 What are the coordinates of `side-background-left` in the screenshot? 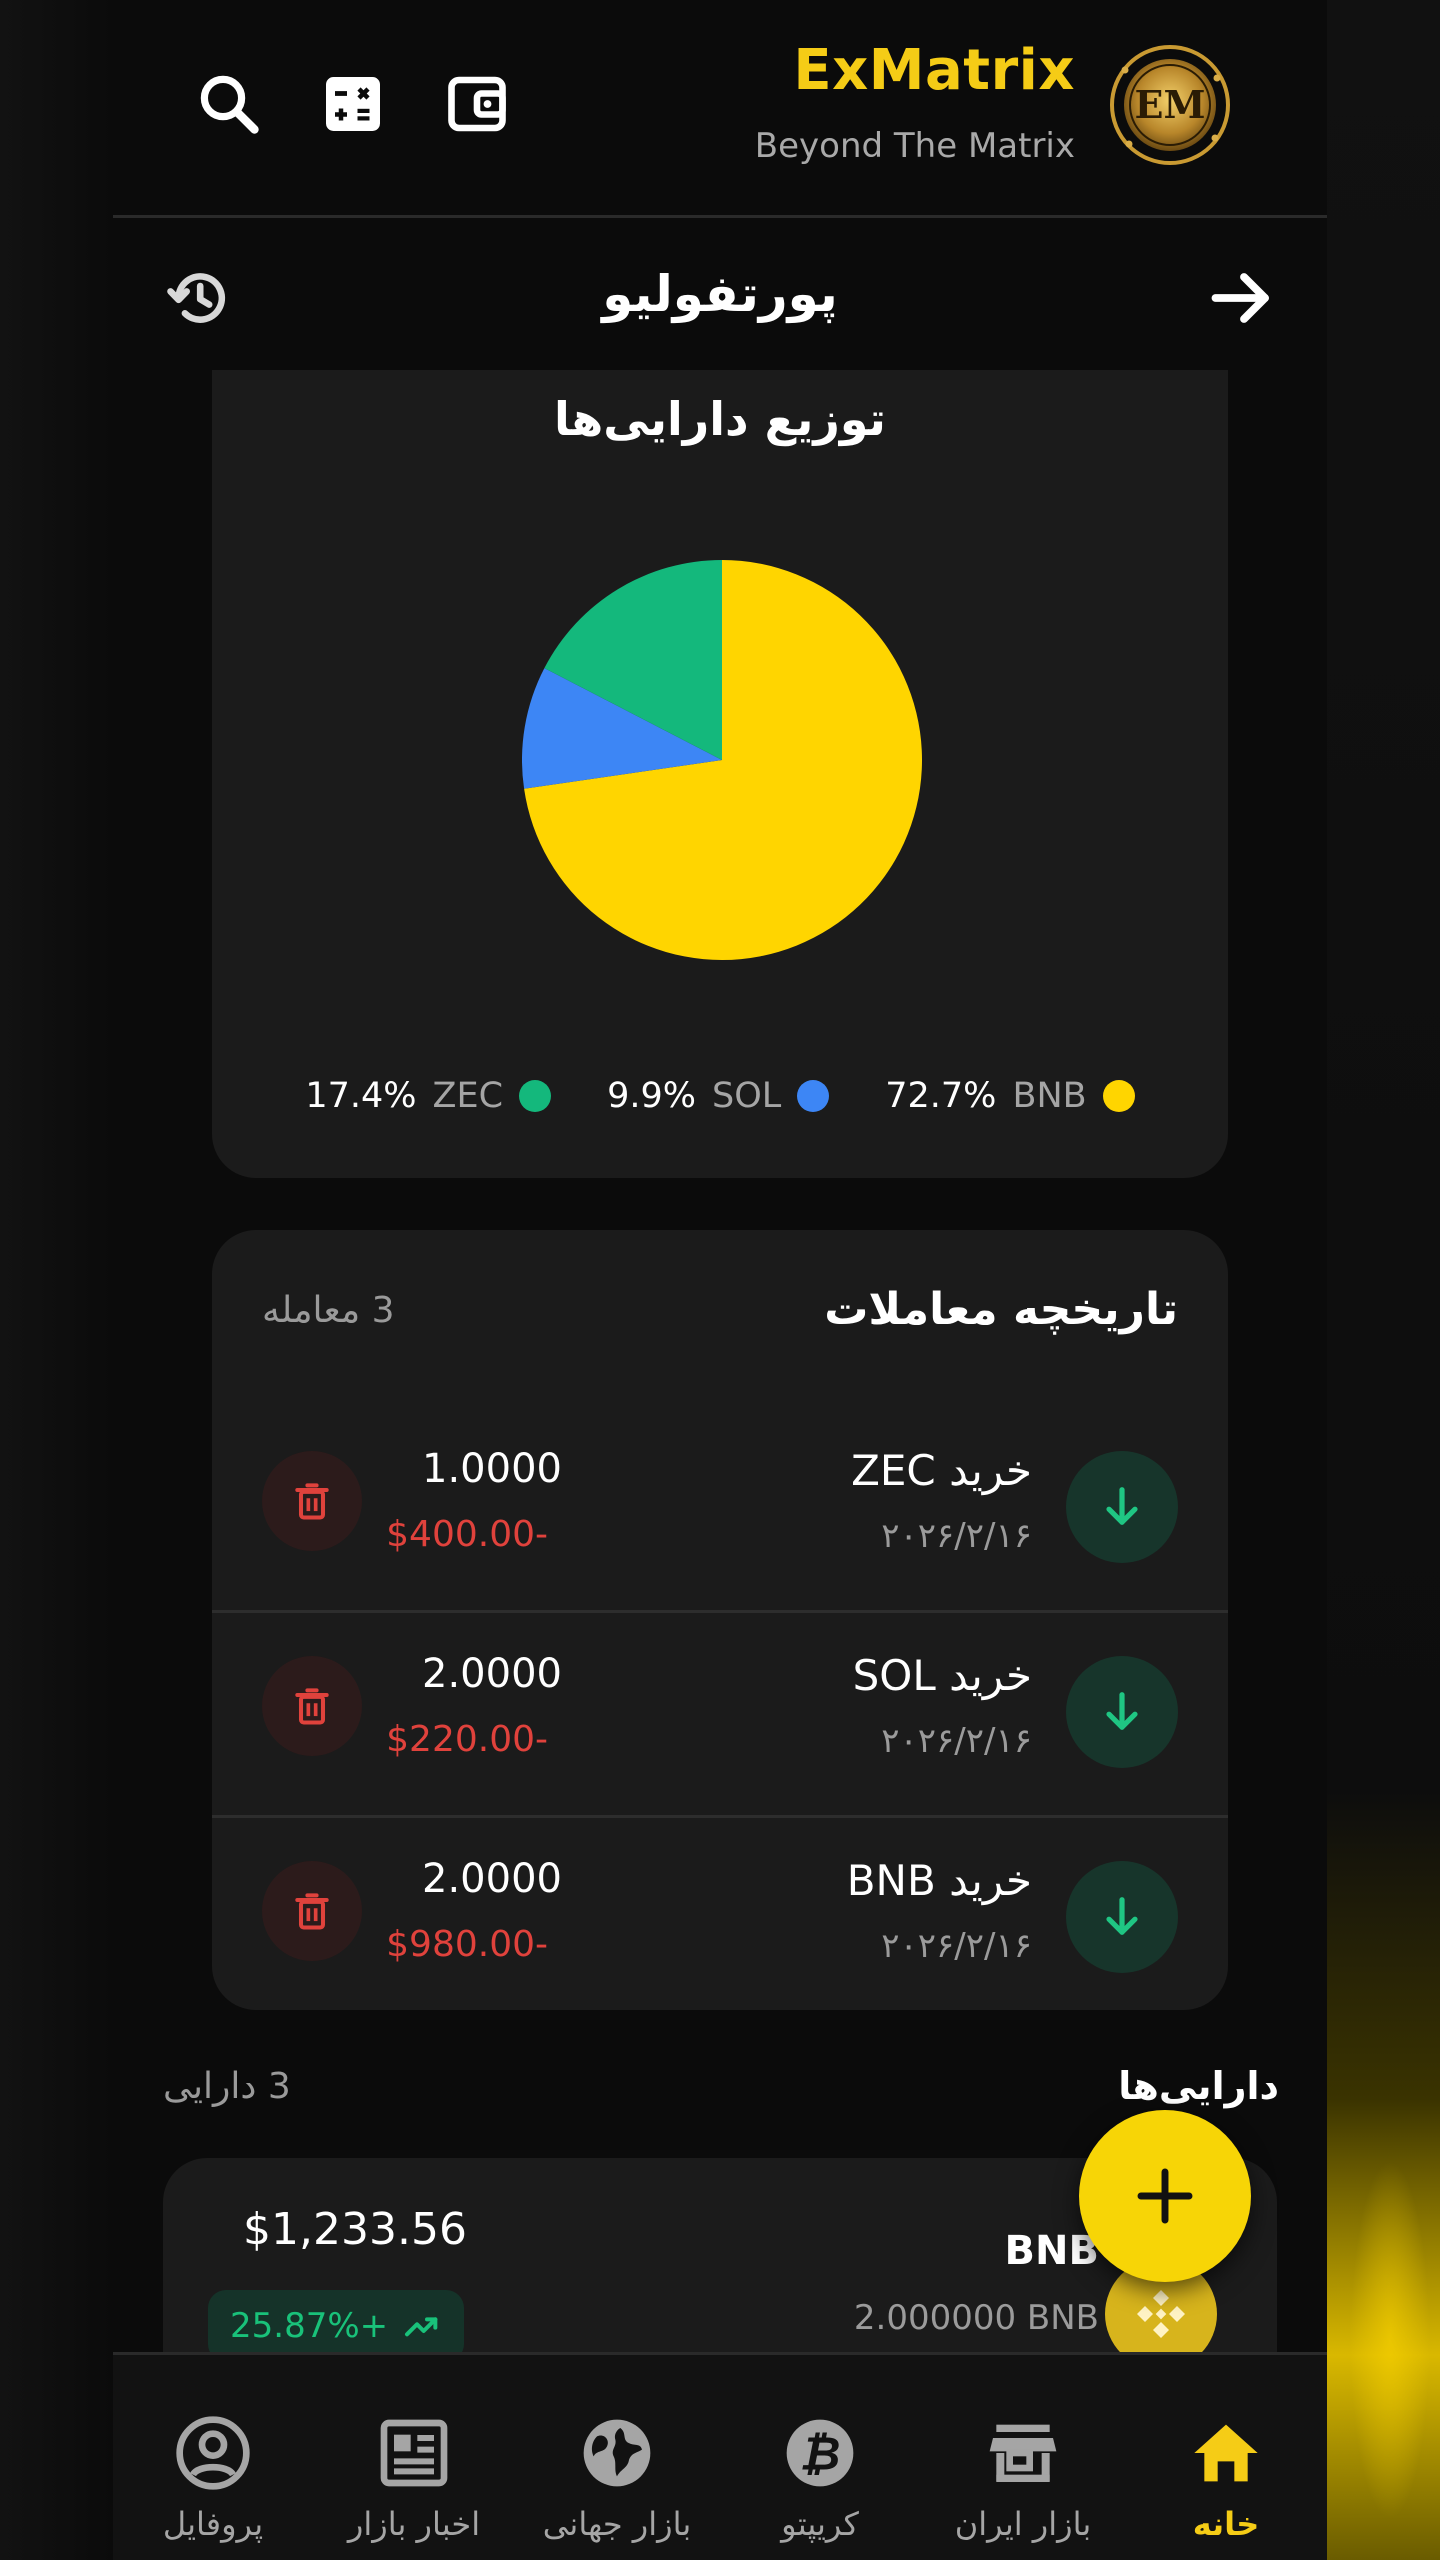 It's located at (56, 1280).